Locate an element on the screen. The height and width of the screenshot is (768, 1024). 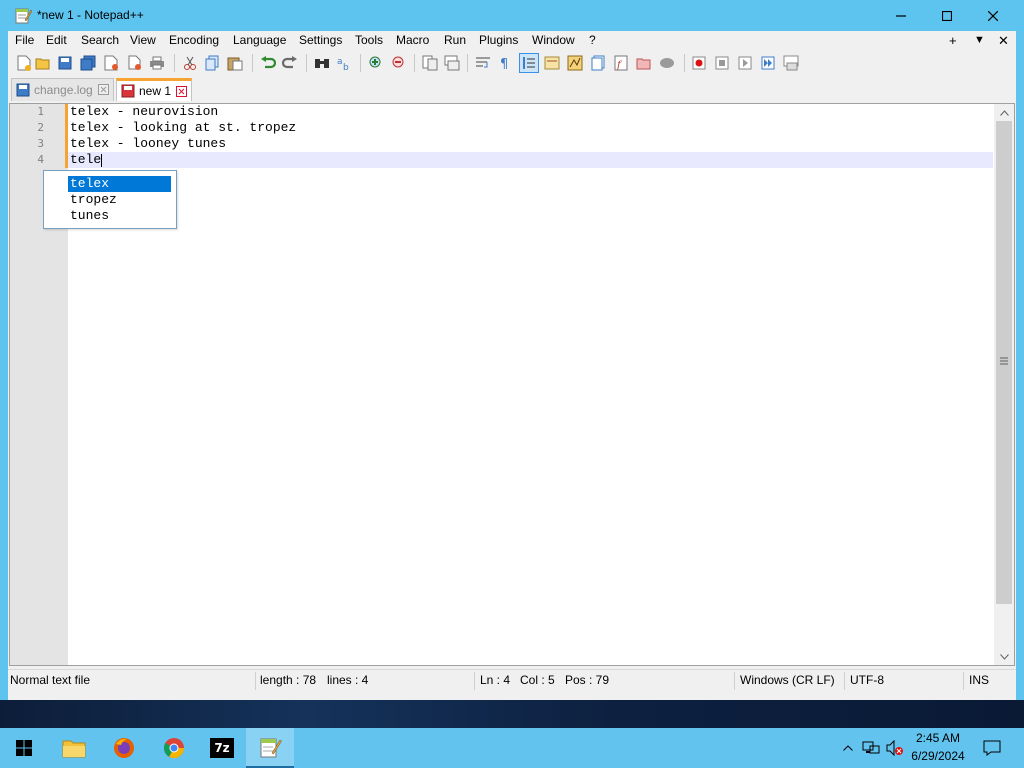
tab-label: new 1 is located at coordinates (155, 91).